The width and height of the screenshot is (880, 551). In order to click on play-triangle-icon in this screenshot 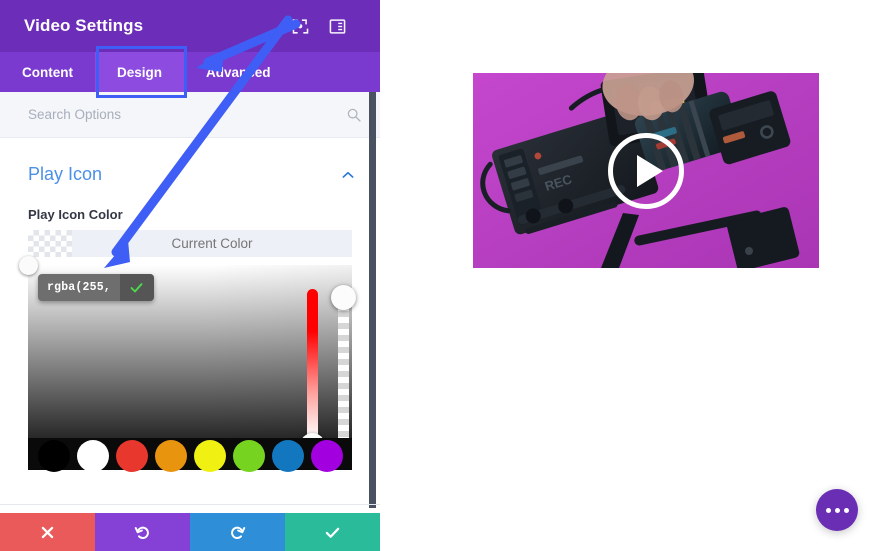, I will do `click(650, 170)`.